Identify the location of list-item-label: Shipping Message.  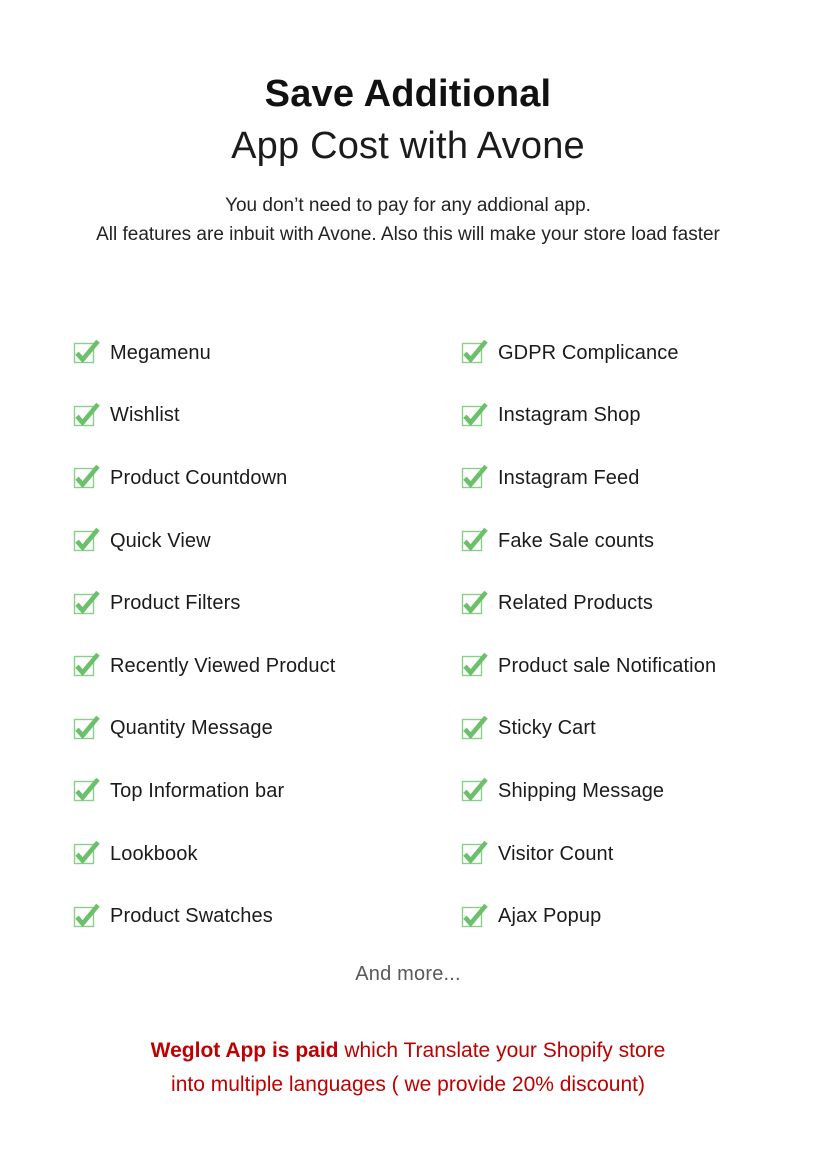
(581, 790).